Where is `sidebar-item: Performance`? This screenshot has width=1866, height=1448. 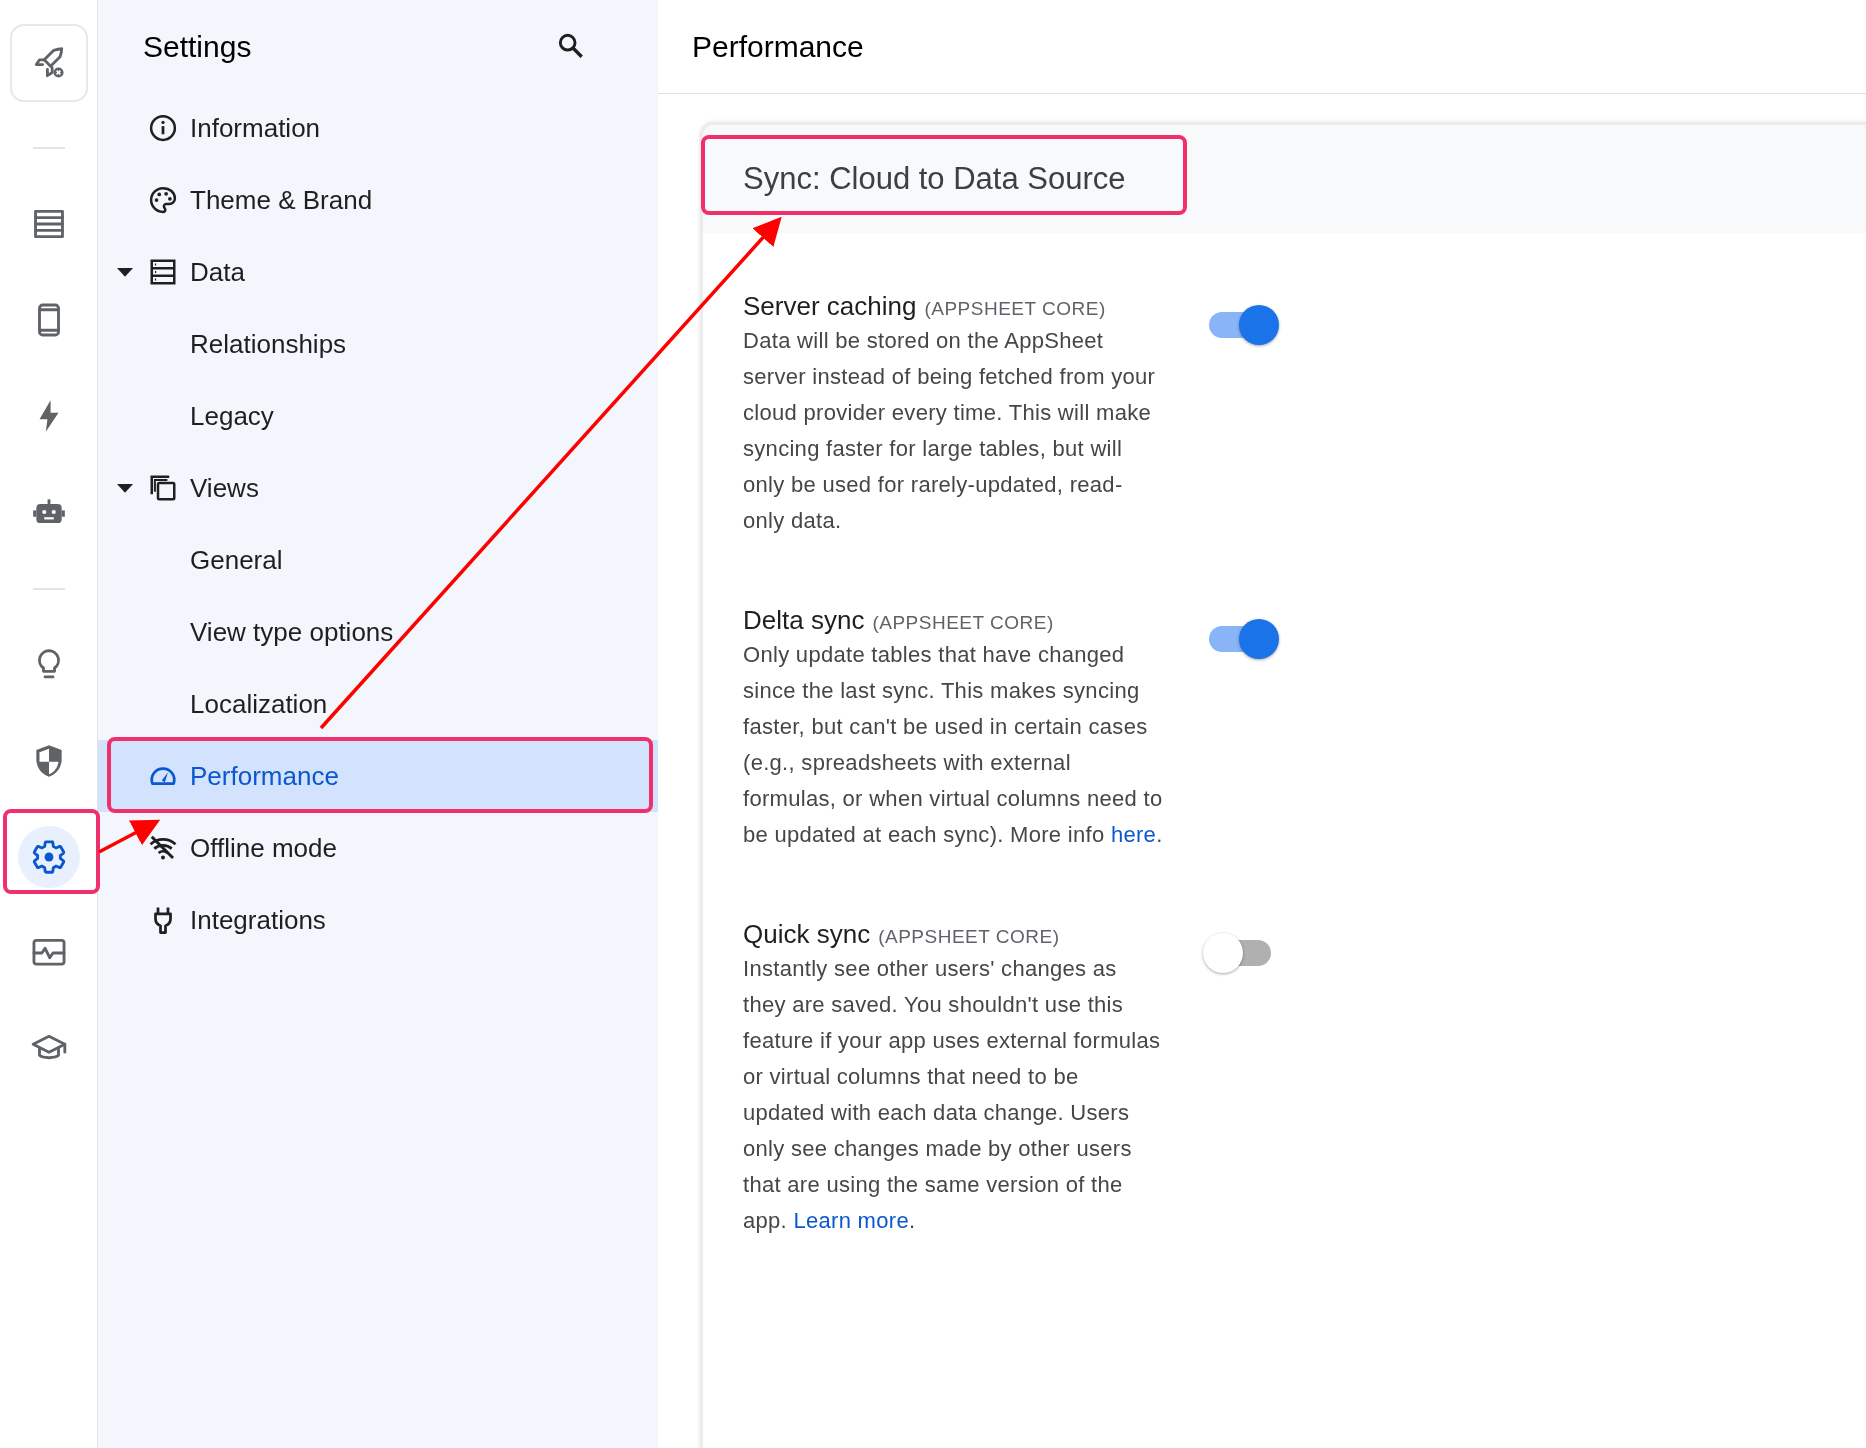 sidebar-item: Performance is located at coordinates (378, 776).